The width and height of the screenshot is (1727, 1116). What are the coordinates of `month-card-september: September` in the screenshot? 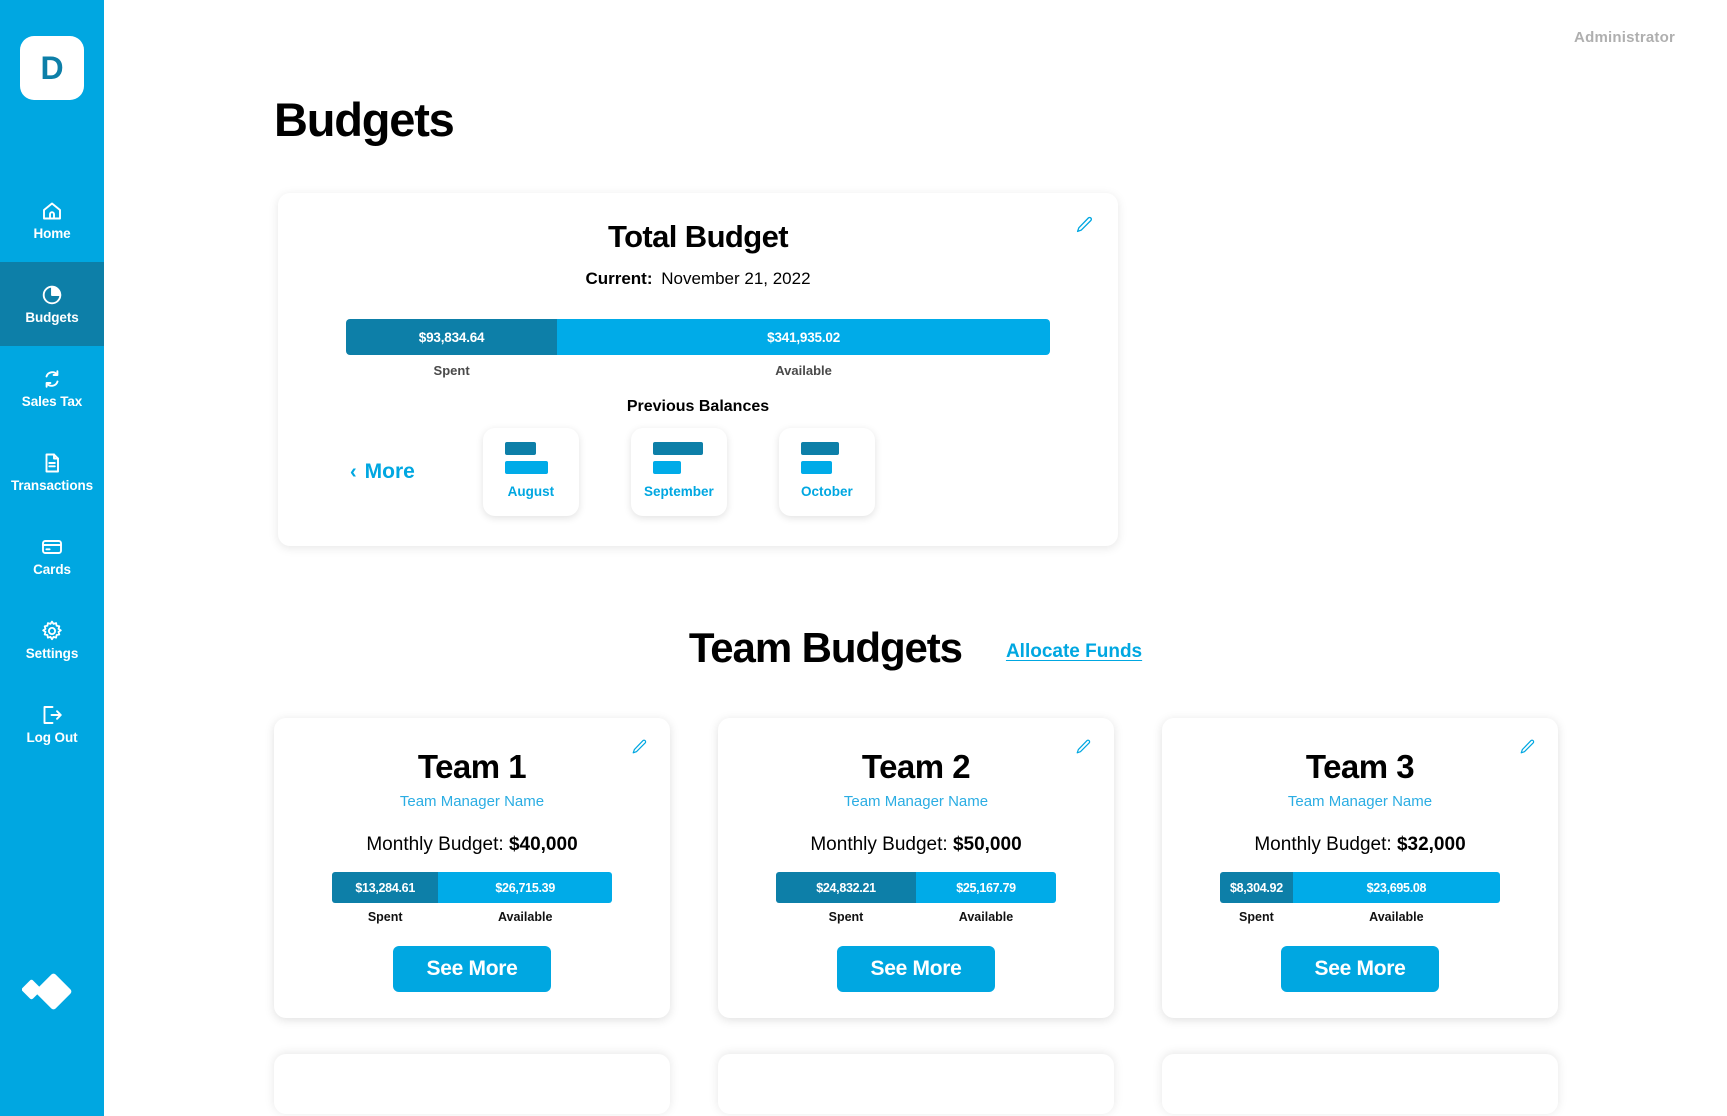 It's located at (678, 472).